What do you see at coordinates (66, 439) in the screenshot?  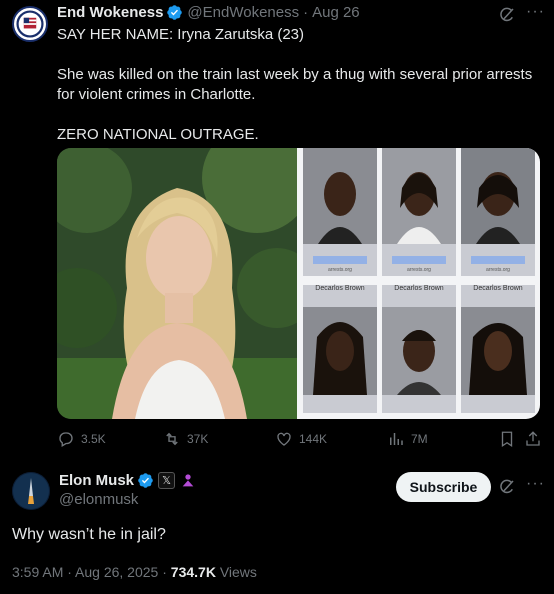 I see `reply-icon` at bounding box center [66, 439].